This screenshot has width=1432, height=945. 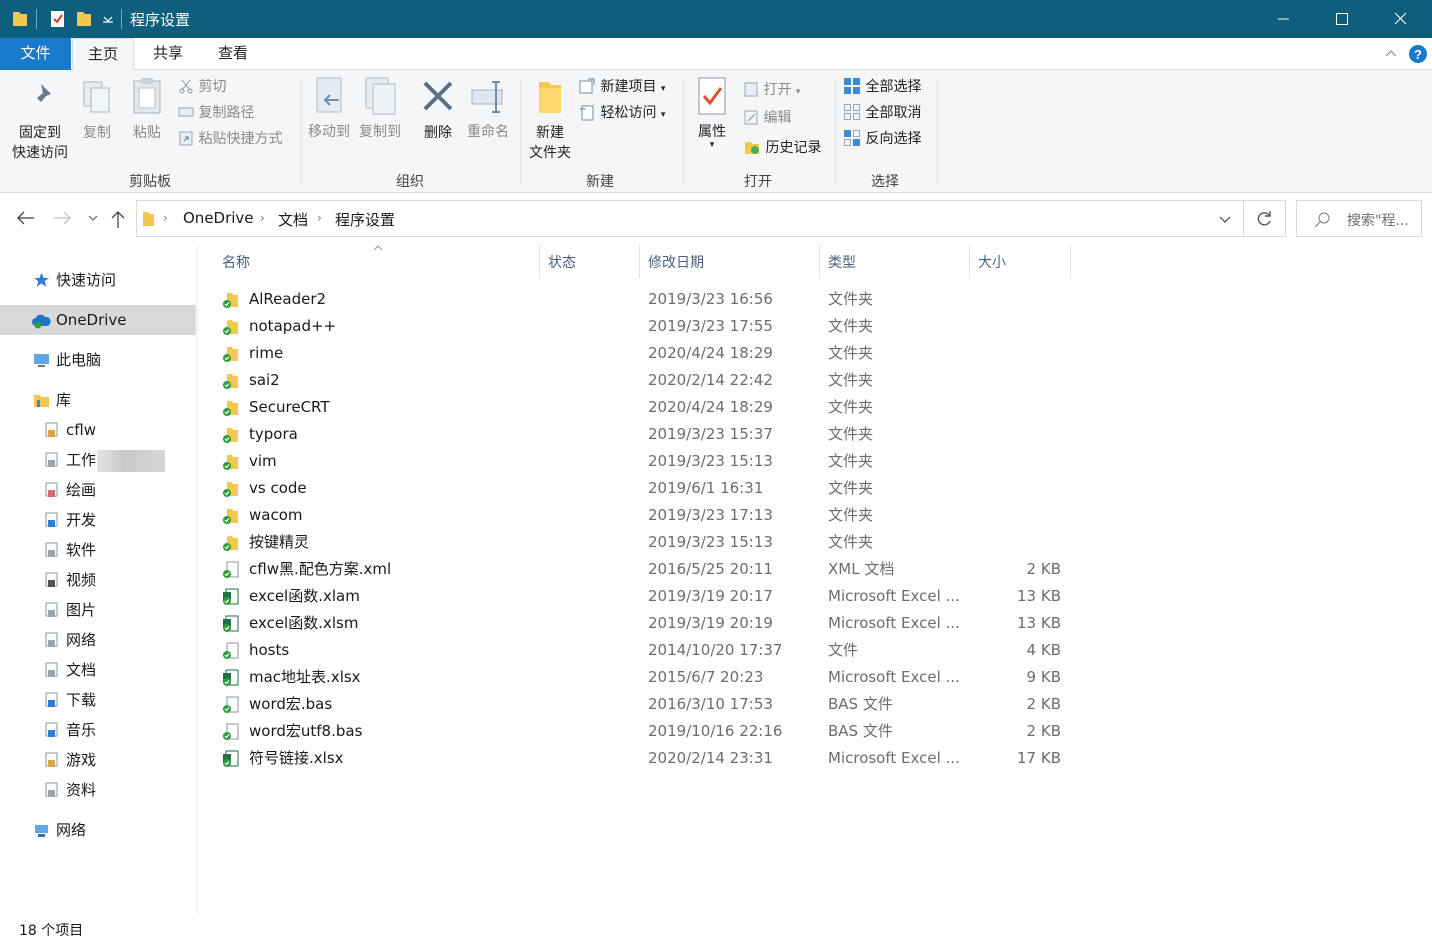 I want to click on sidebar-item-library: 下载, so click(x=98, y=700).